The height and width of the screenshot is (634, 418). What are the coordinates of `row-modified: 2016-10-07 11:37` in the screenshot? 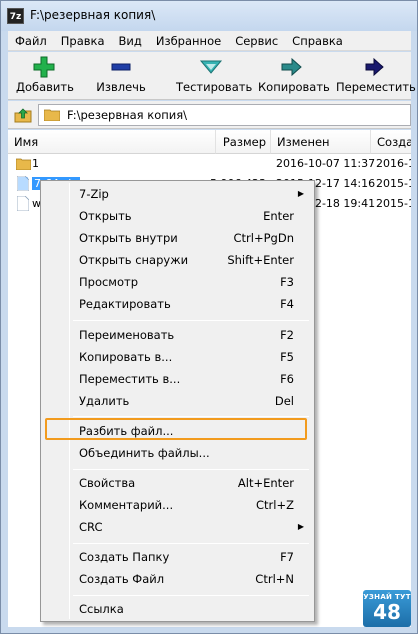 It's located at (326, 163).